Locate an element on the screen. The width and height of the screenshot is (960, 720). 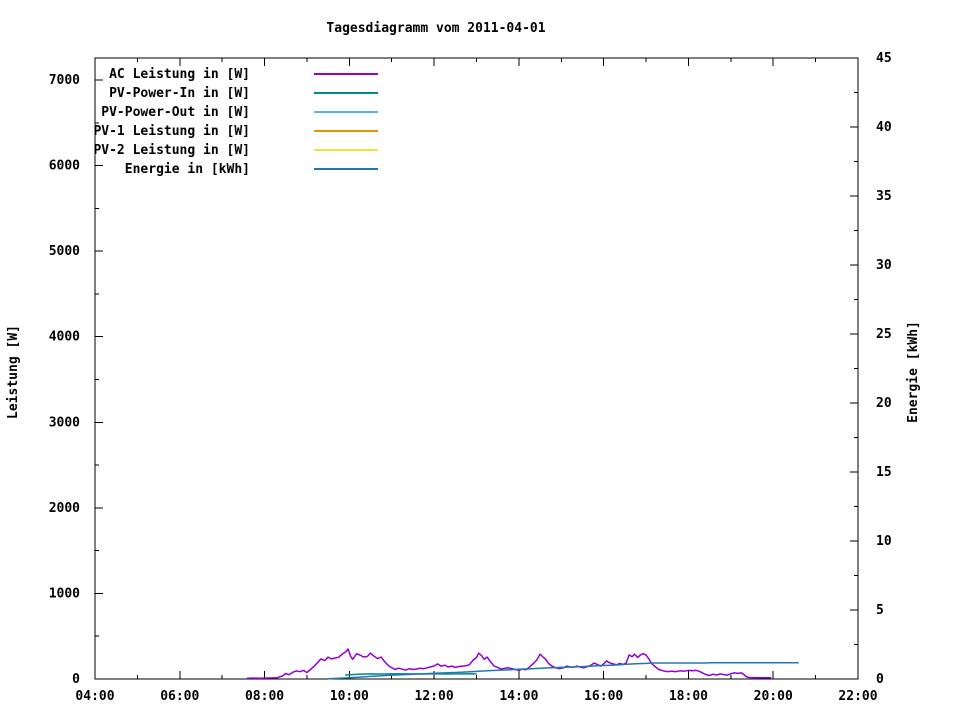
y-left-axis-title: Leistung [W] is located at coordinates (13, 372).